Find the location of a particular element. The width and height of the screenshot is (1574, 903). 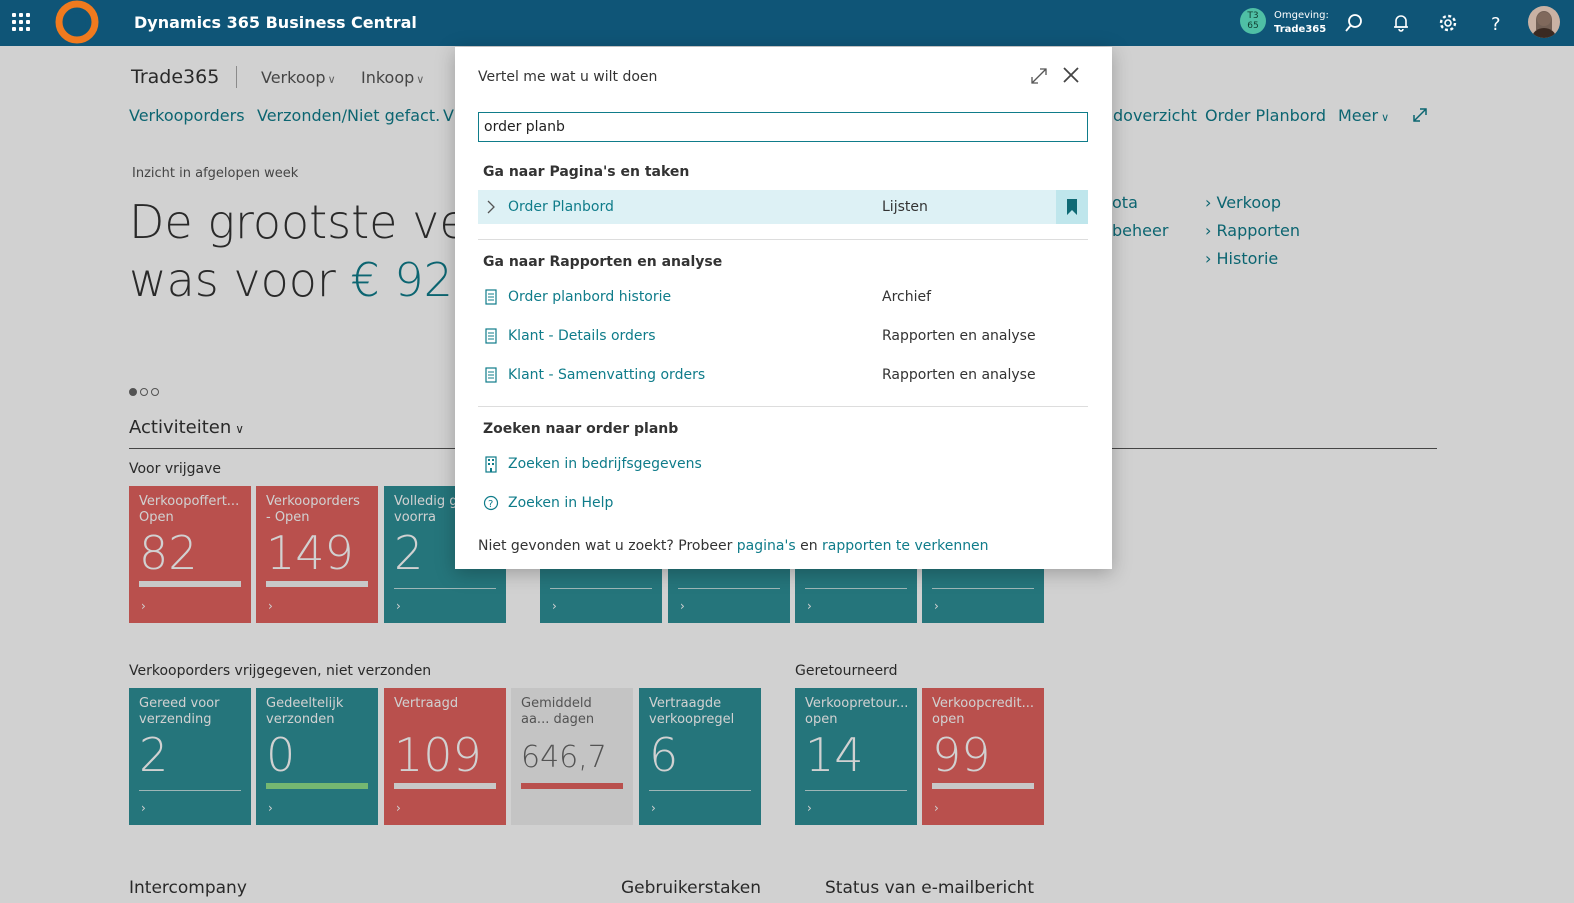

app-title: Dynamics 365 Business Central is located at coordinates (275, 22).